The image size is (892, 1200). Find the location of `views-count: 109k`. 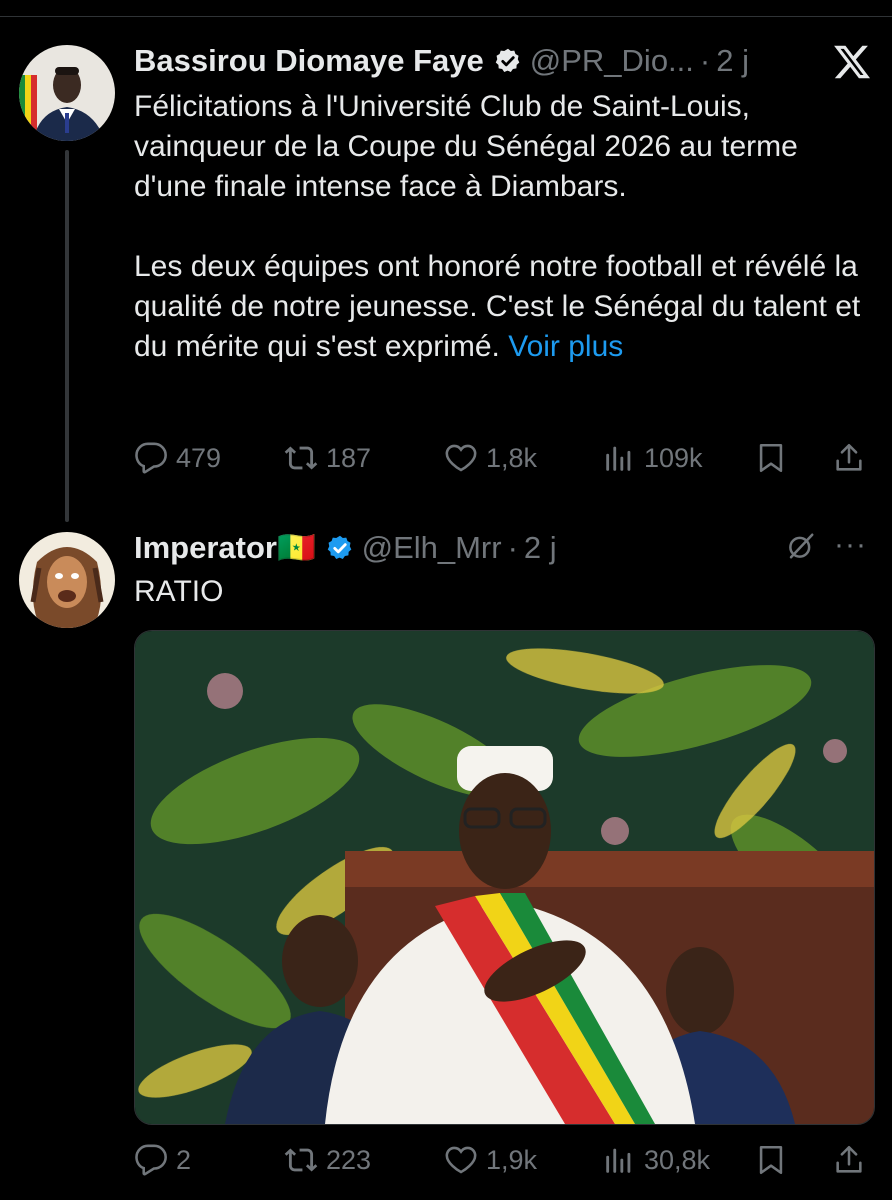

views-count: 109k is located at coordinates (673, 457).